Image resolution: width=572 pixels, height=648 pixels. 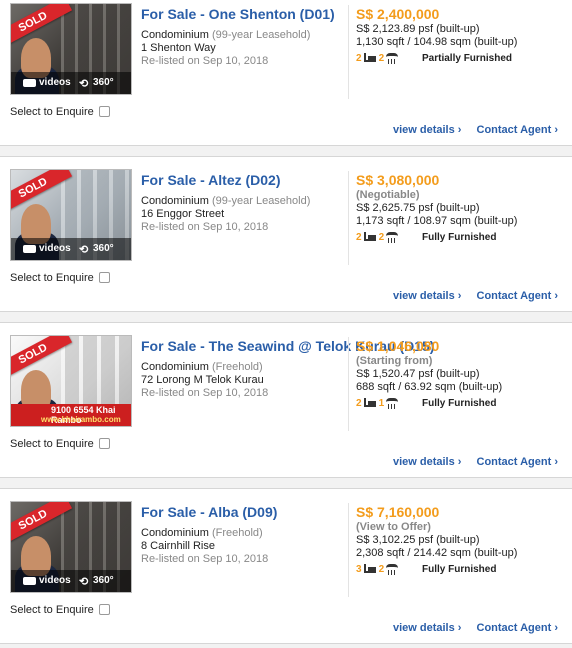 I want to click on floor-area: 1,130 sqft / 104.98 sqm (built-up), so click(x=437, y=42).